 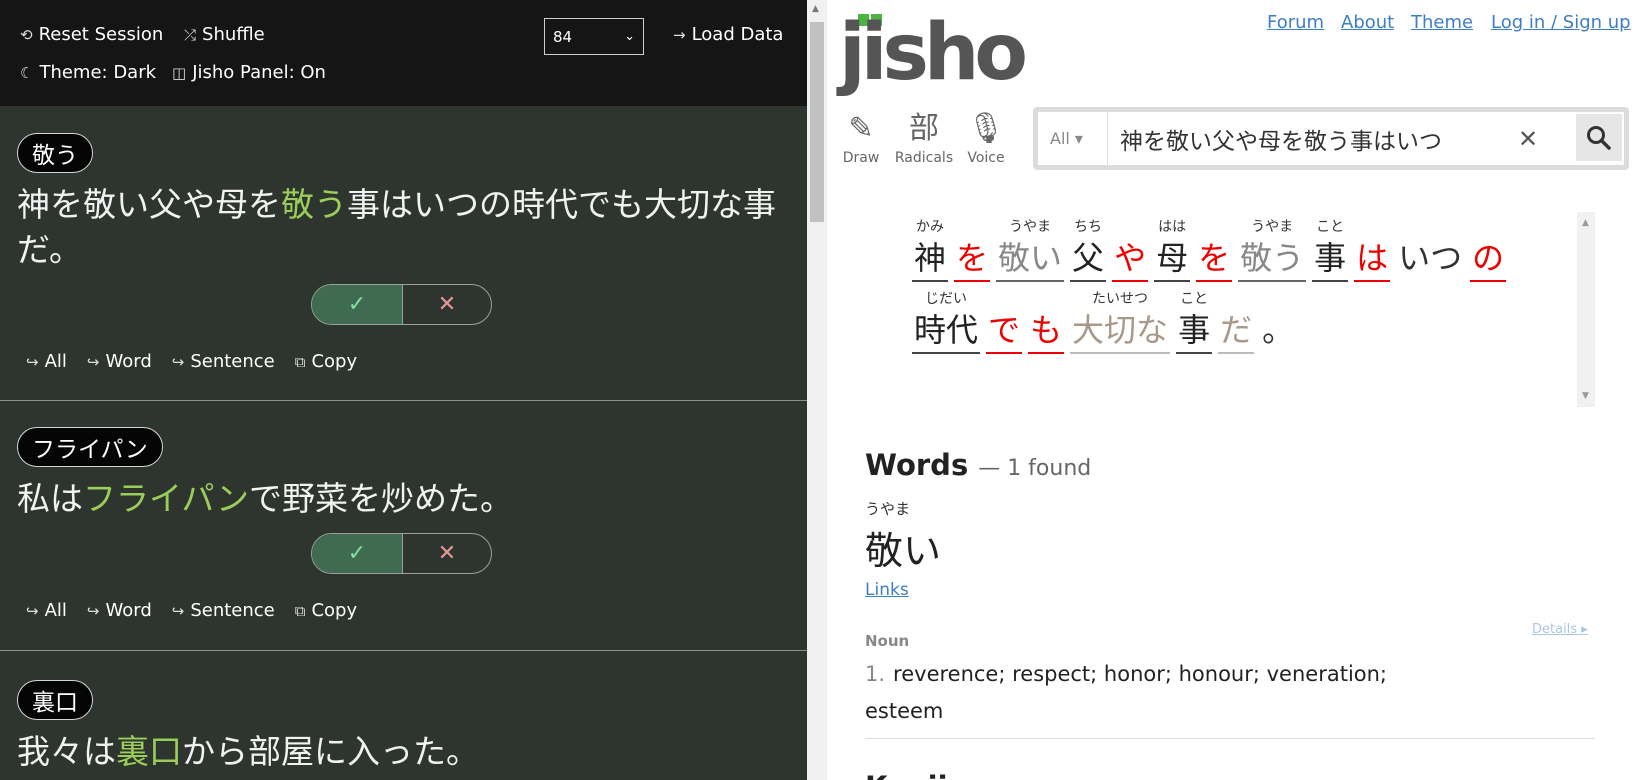 I want to click on words-count: — 1 found, so click(x=1035, y=468).